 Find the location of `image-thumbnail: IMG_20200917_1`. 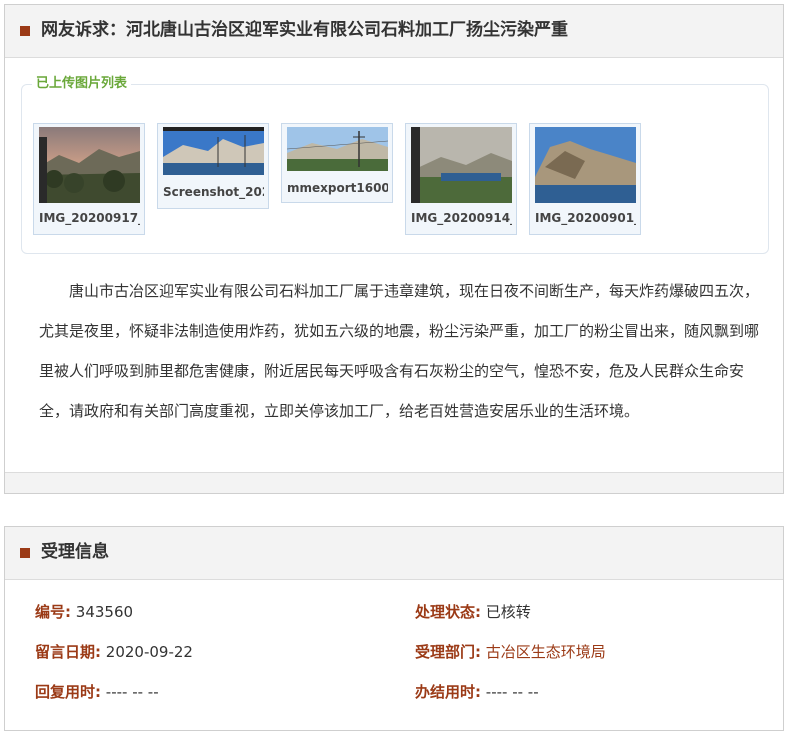

image-thumbnail: IMG_20200917_1 is located at coordinates (89, 179).